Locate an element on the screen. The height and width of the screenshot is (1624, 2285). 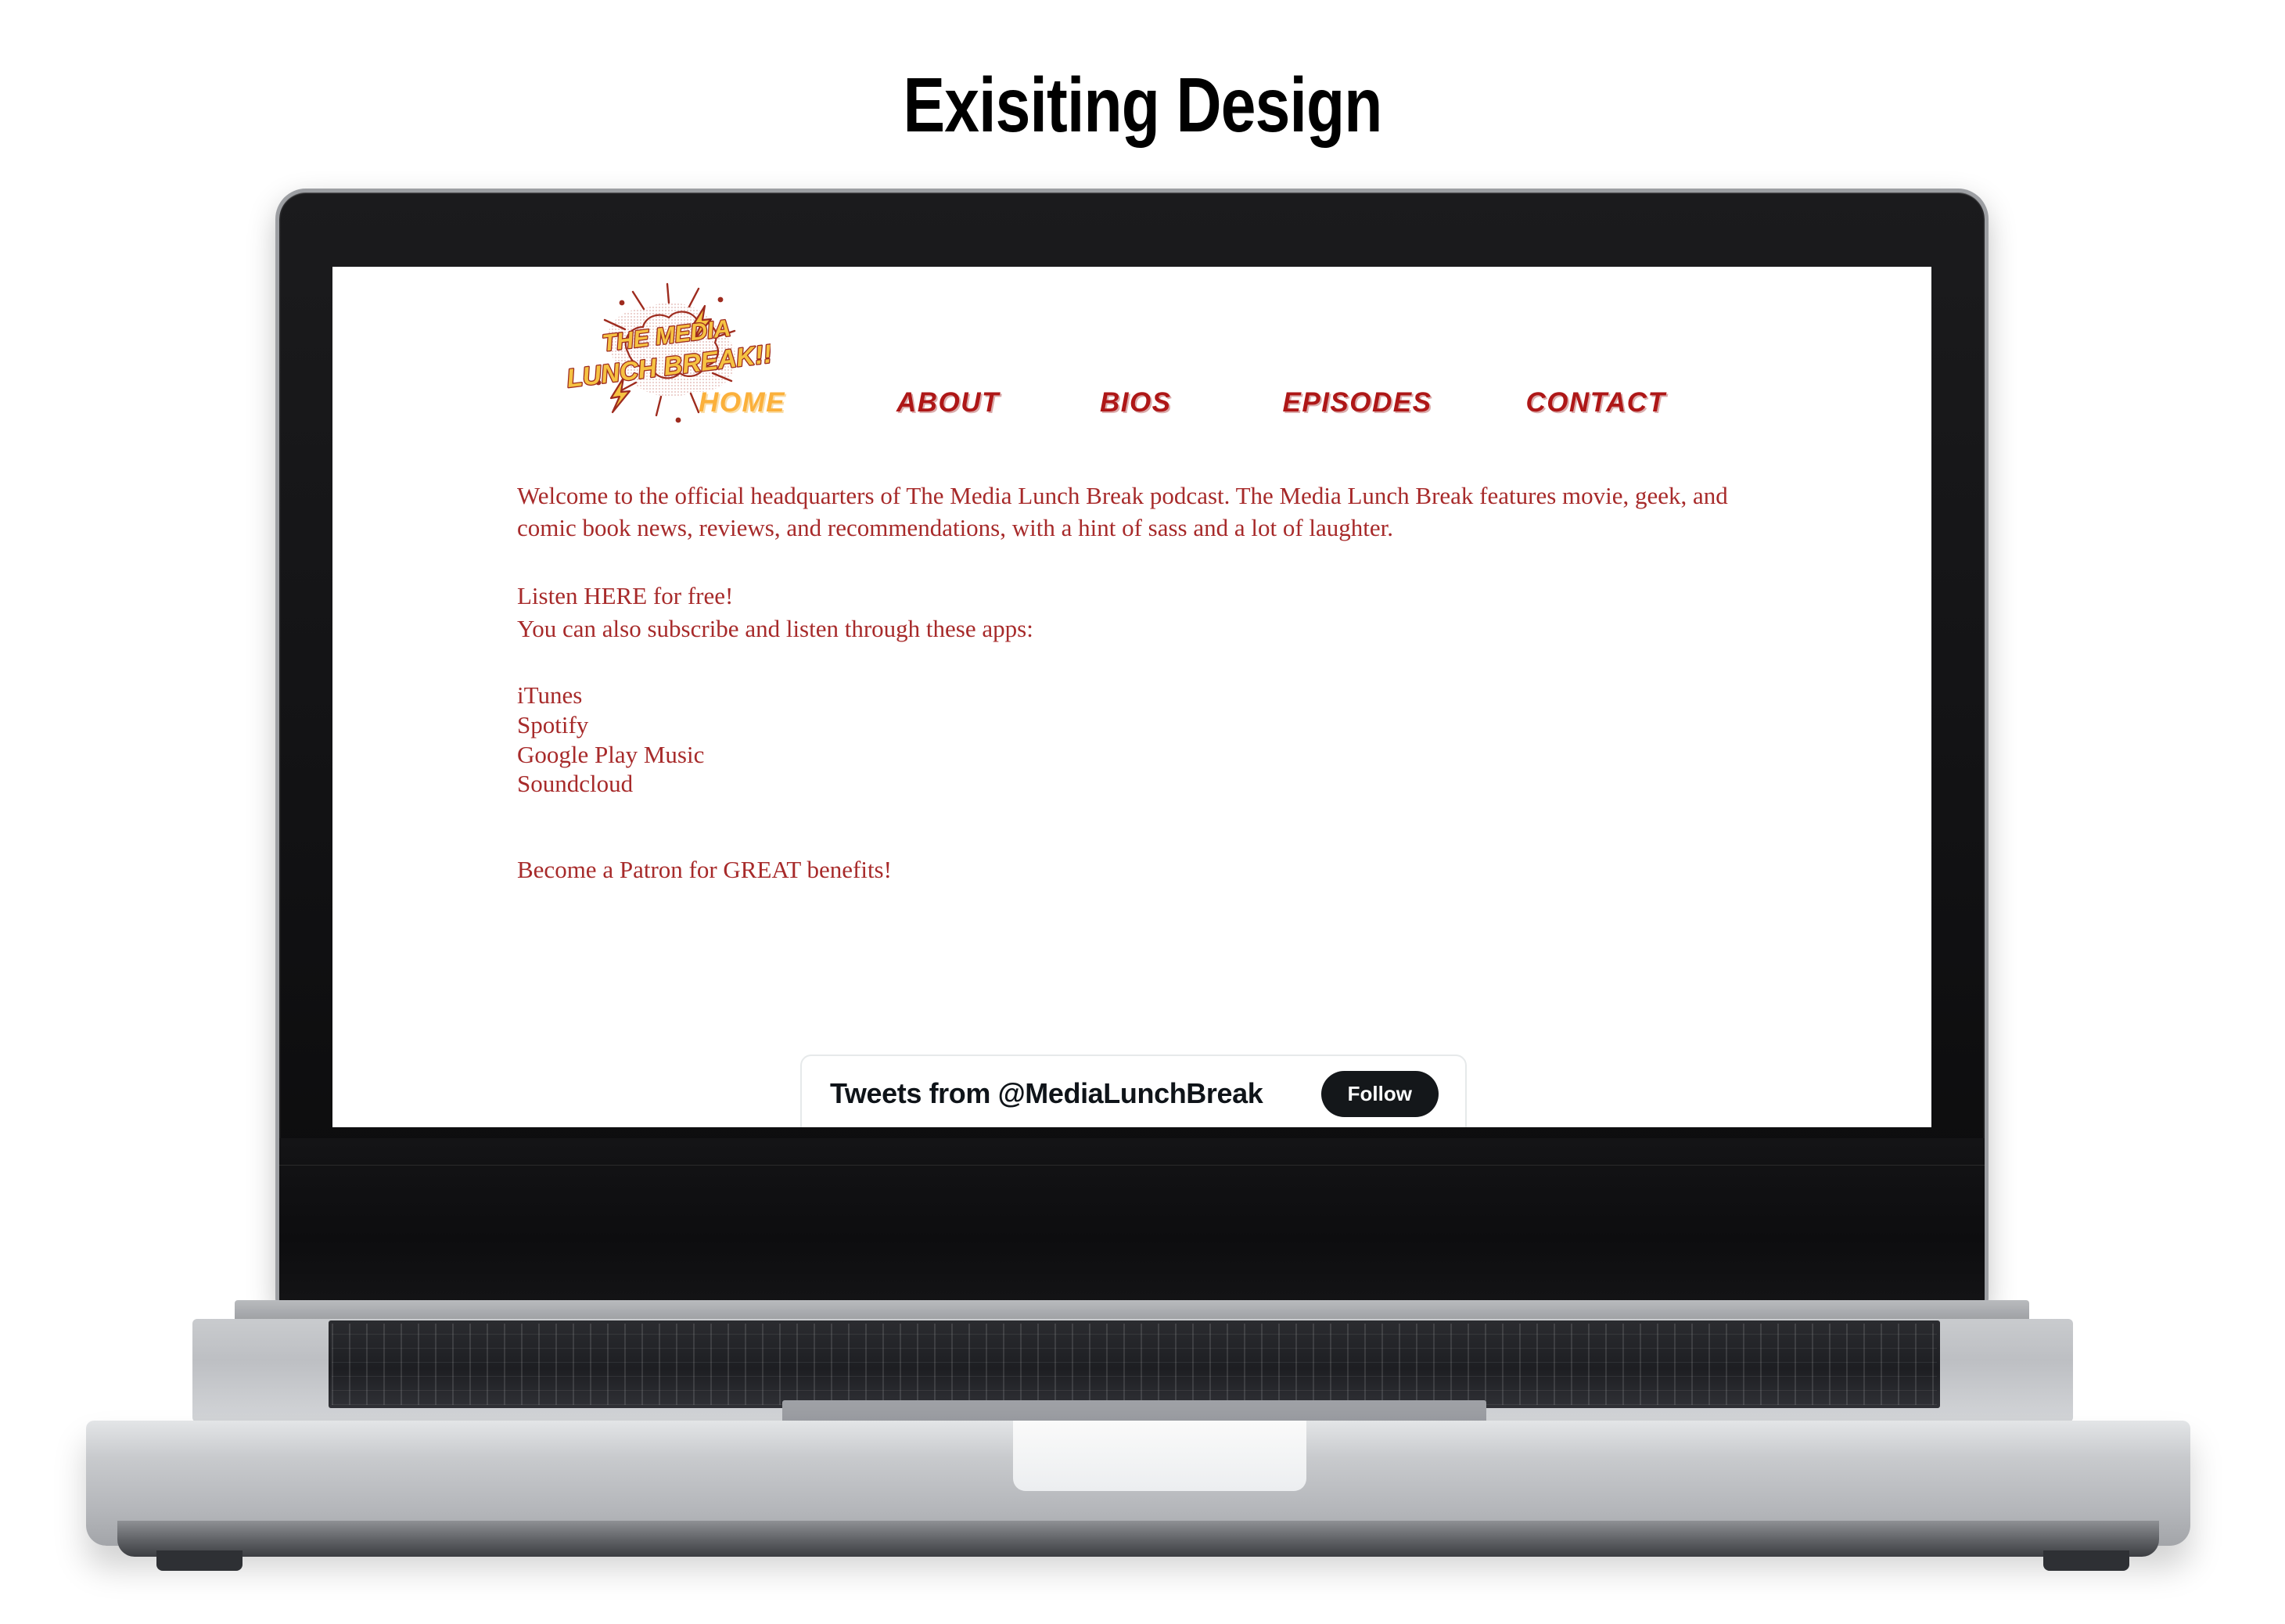
laptop-foot-right is located at coordinates (2086, 1560).